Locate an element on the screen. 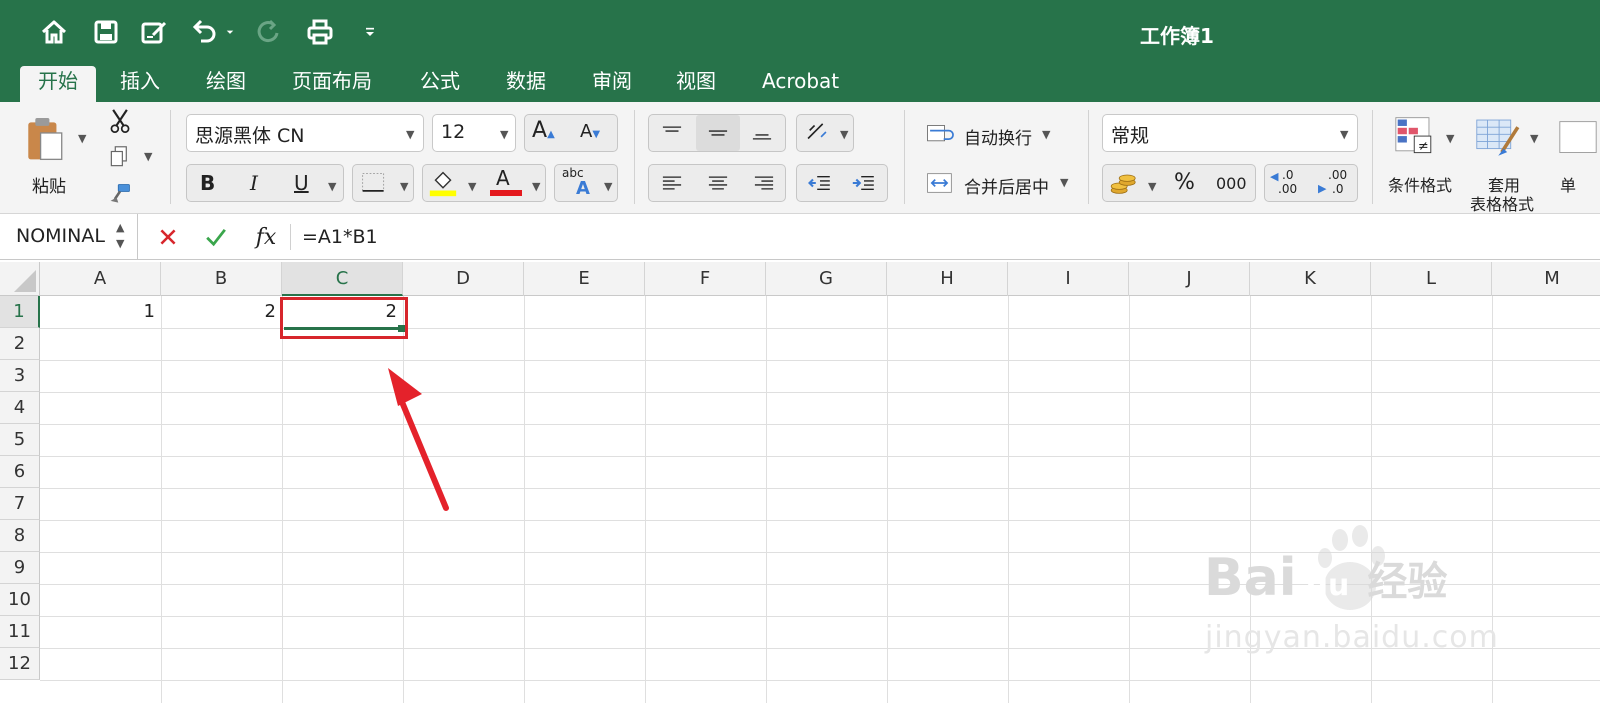 This screenshot has width=1600, height=703. undo-dropdown-icon is located at coordinates (230, 32).